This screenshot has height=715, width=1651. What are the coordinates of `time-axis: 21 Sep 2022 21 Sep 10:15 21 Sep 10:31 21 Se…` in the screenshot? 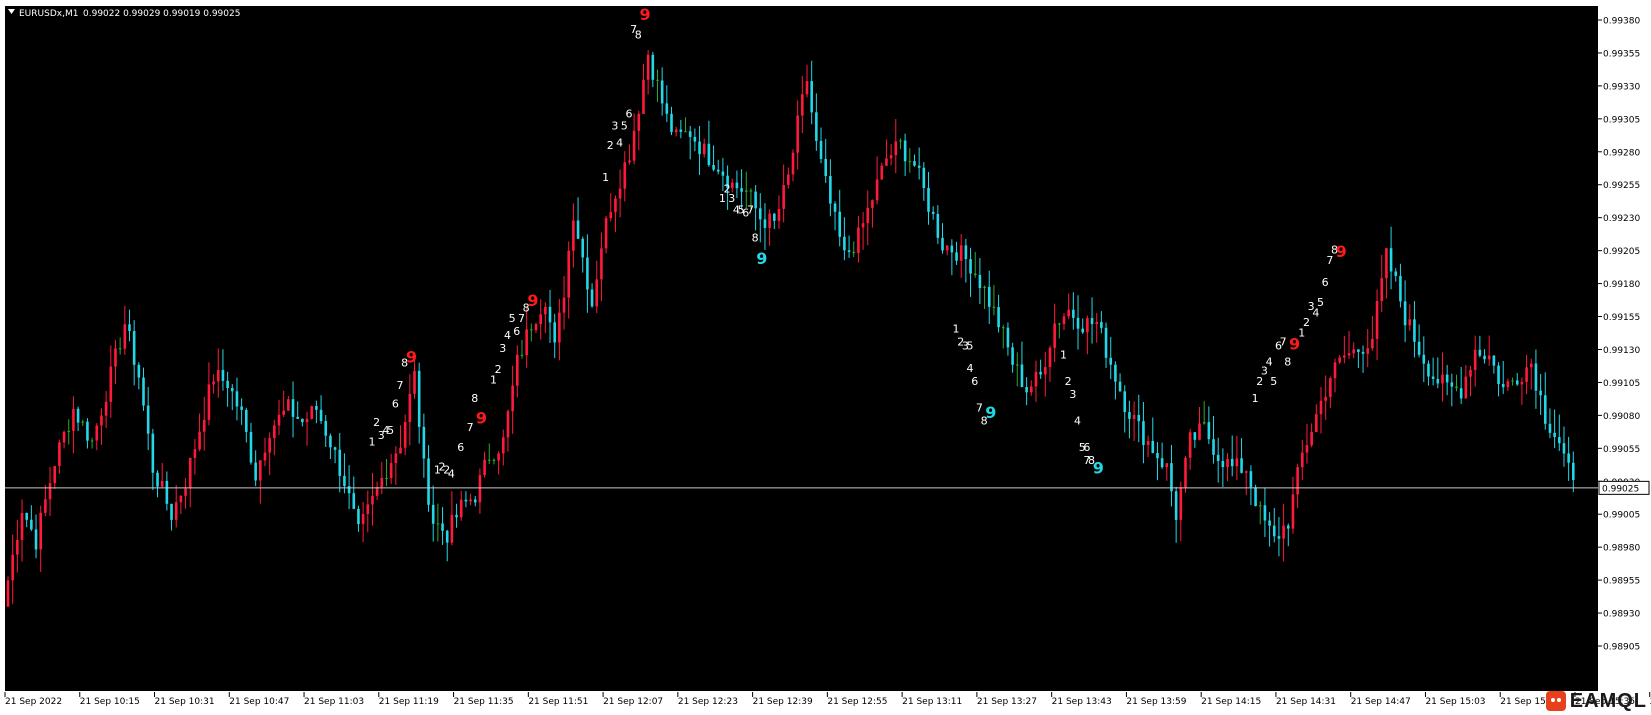 It's located at (827, 699).